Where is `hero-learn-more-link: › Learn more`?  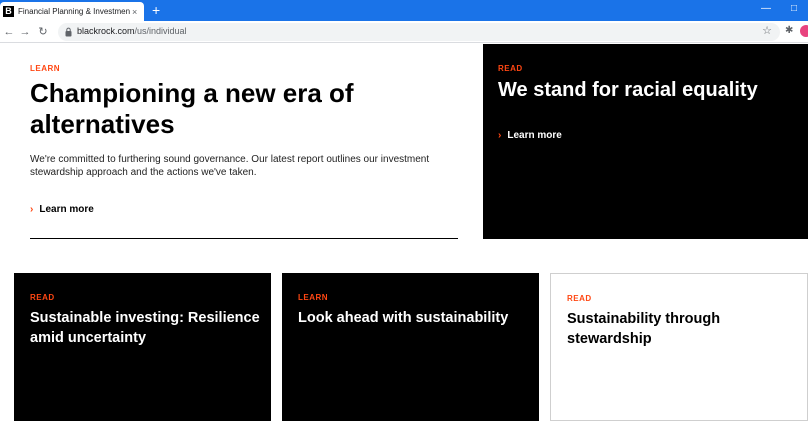
hero-learn-more-link: › Learn more is located at coordinates (62, 209).